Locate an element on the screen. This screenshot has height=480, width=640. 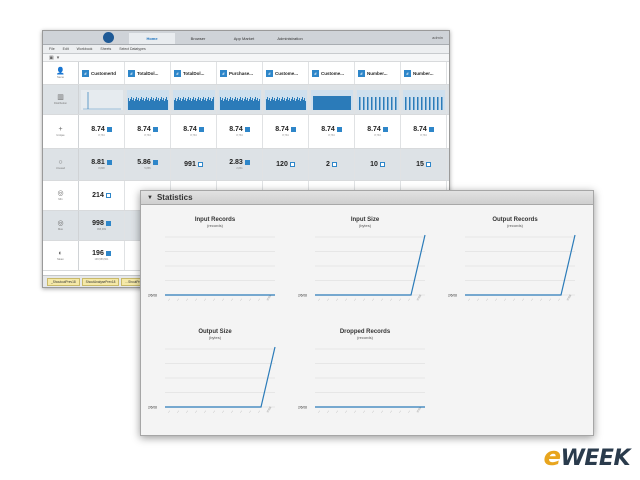
y-axis-label: 2/6/08 is located at coordinates (452, 296).